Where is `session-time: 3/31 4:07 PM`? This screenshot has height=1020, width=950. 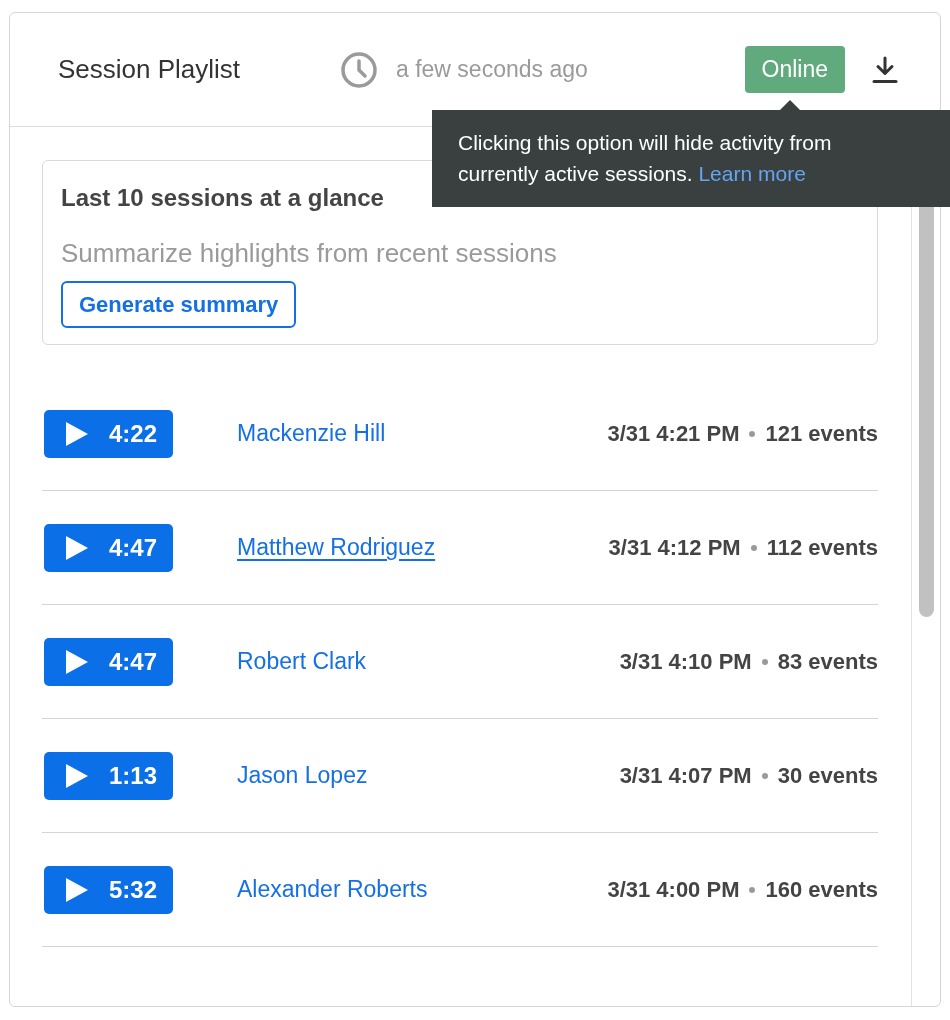 session-time: 3/31 4:07 PM is located at coordinates (685, 776).